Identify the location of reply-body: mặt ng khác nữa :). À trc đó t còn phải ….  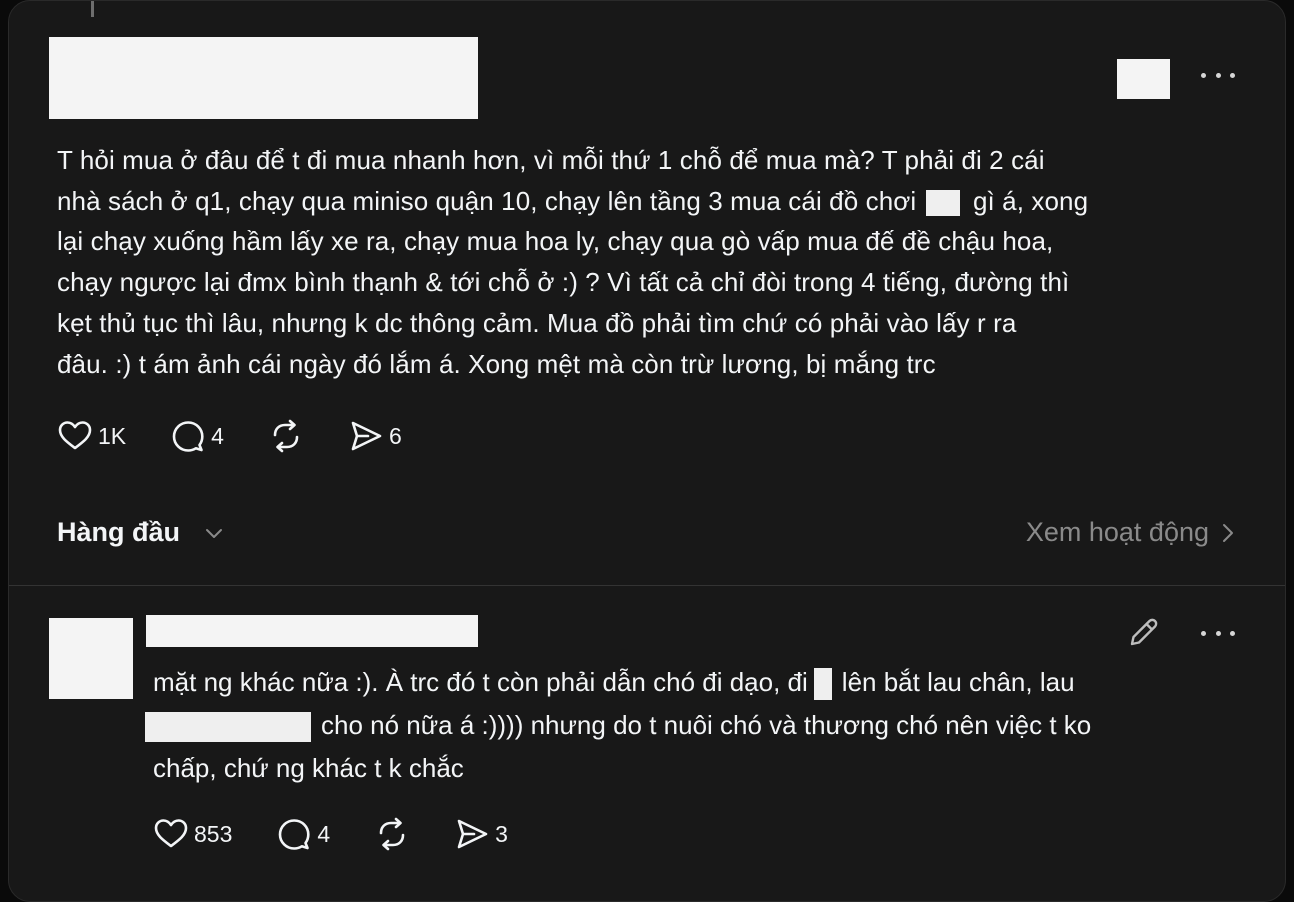
(699, 725).